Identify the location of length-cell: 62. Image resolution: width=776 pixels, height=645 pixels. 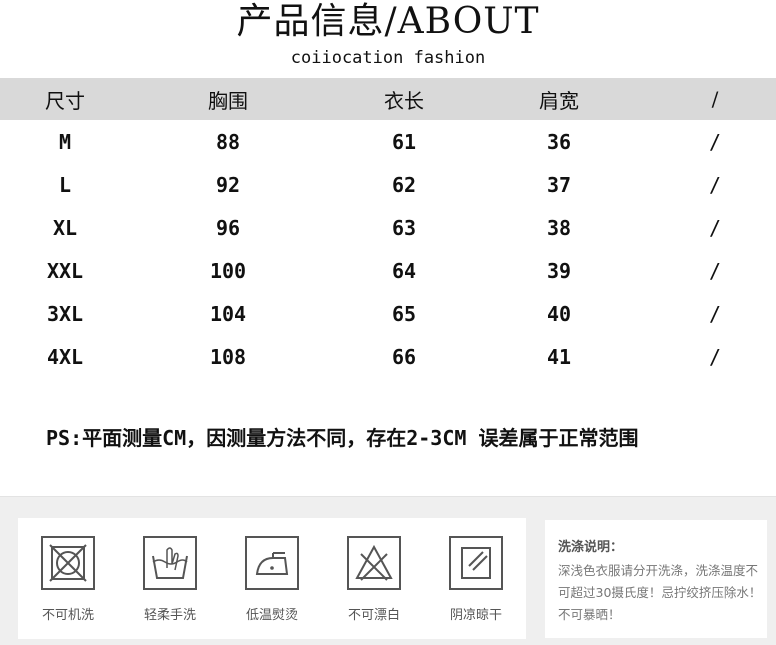
(404, 184).